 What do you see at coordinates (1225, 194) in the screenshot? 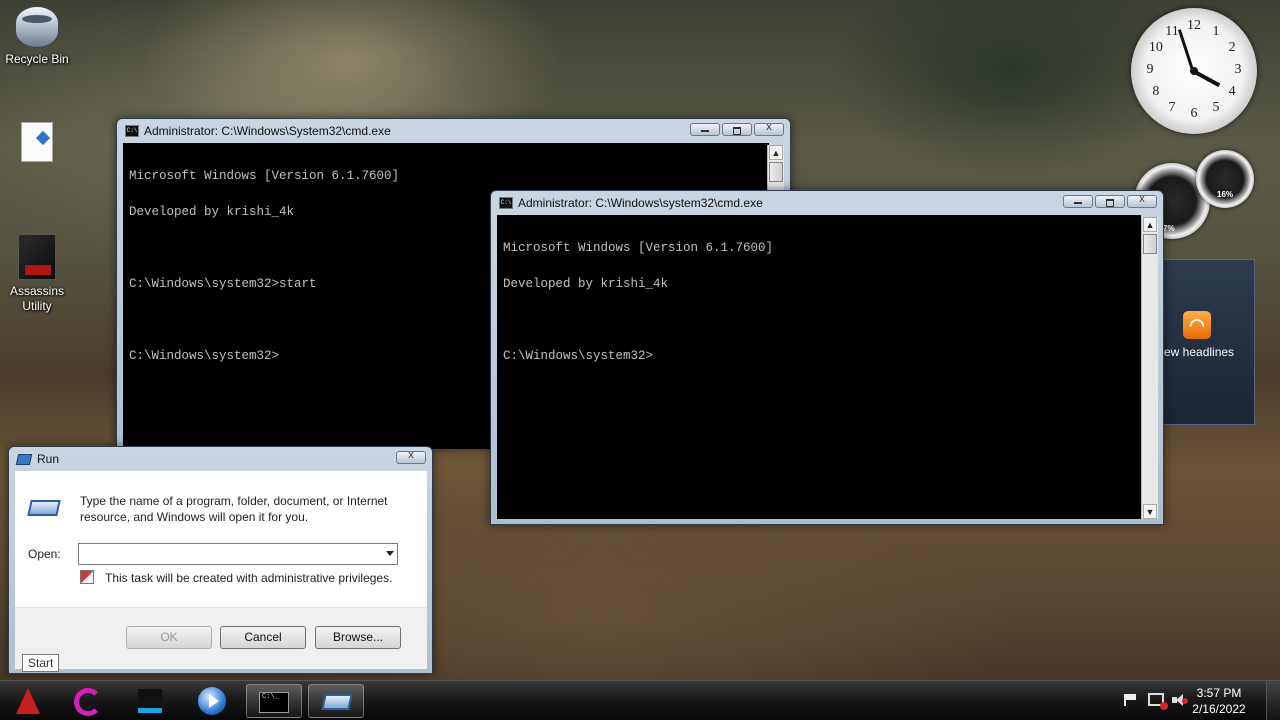
I see `memory-percent: 16%` at bounding box center [1225, 194].